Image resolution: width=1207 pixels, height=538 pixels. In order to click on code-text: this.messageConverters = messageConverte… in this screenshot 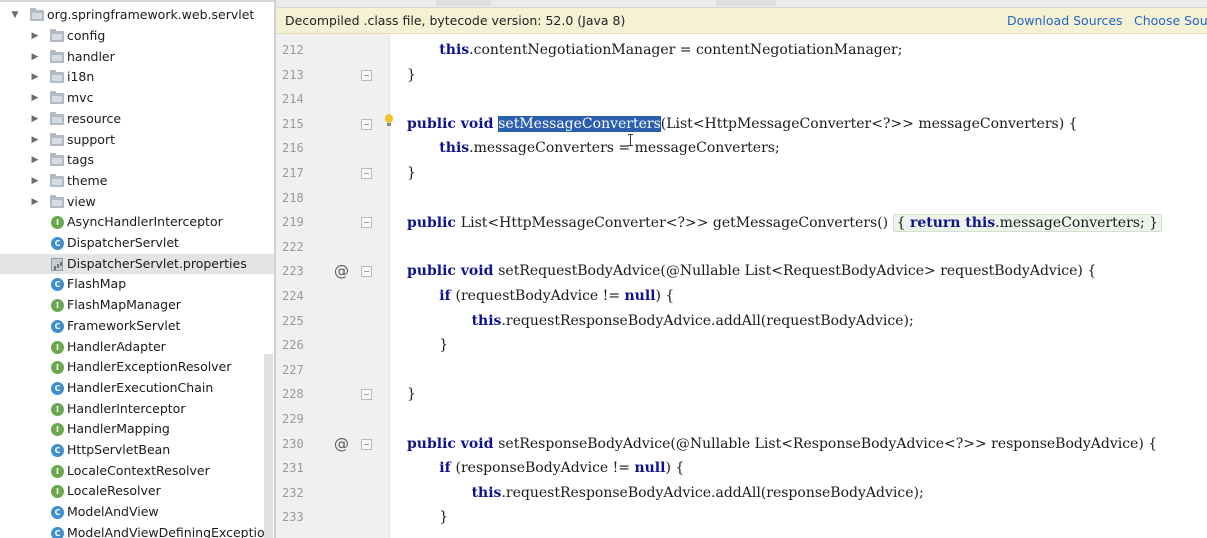, I will do `click(609, 148)`.